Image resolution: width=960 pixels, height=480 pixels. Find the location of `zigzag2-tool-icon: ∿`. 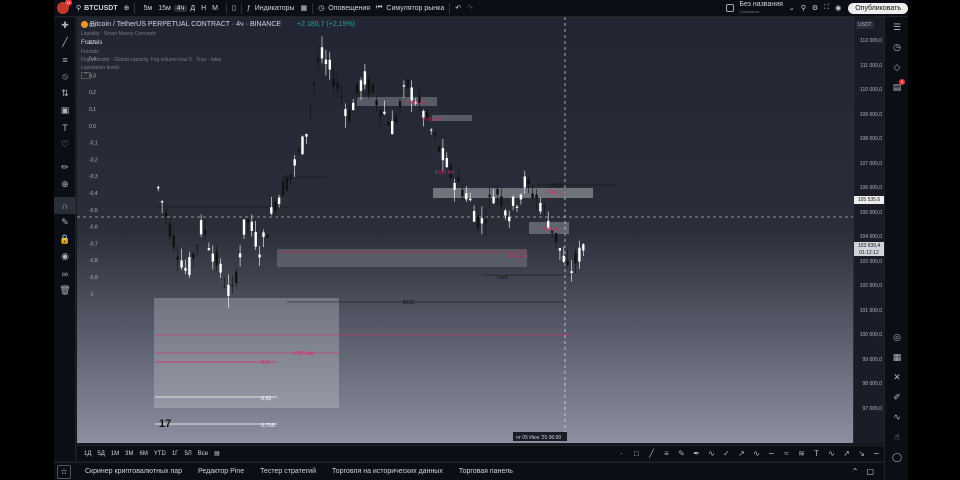

zigzag2-tool-icon: ∿ is located at coordinates (831, 453).